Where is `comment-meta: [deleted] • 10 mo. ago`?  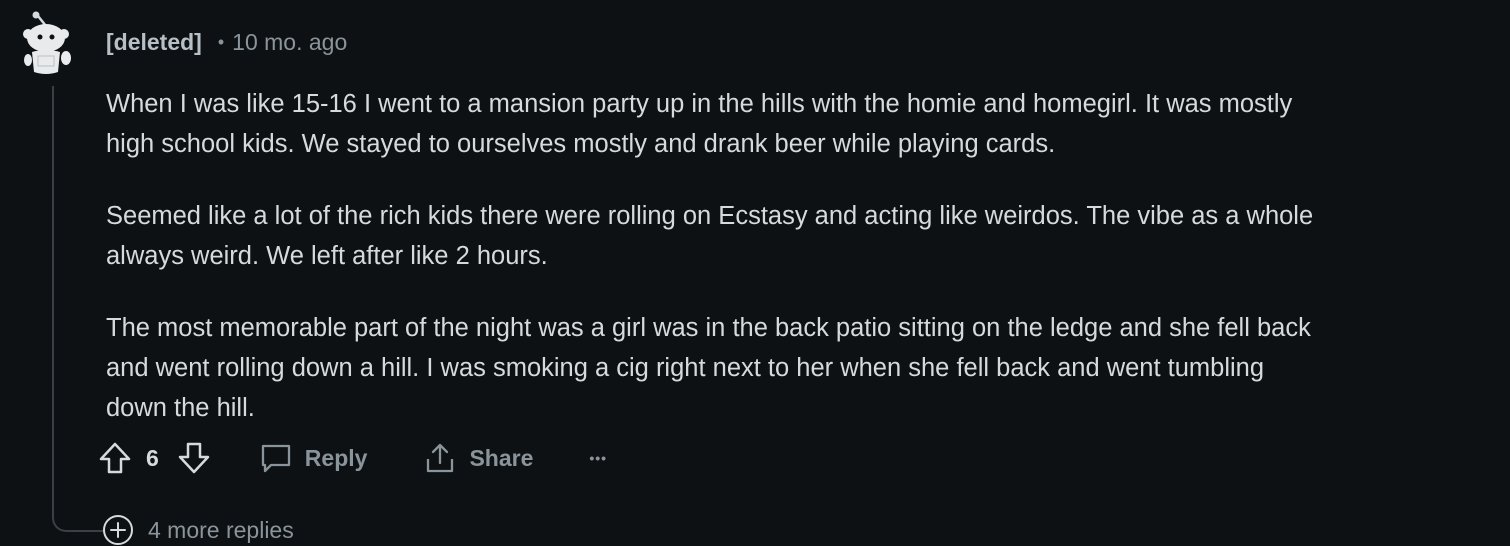
comment-meta: [deleted] • 10 mo. ago is located at coordinates (226, 42).